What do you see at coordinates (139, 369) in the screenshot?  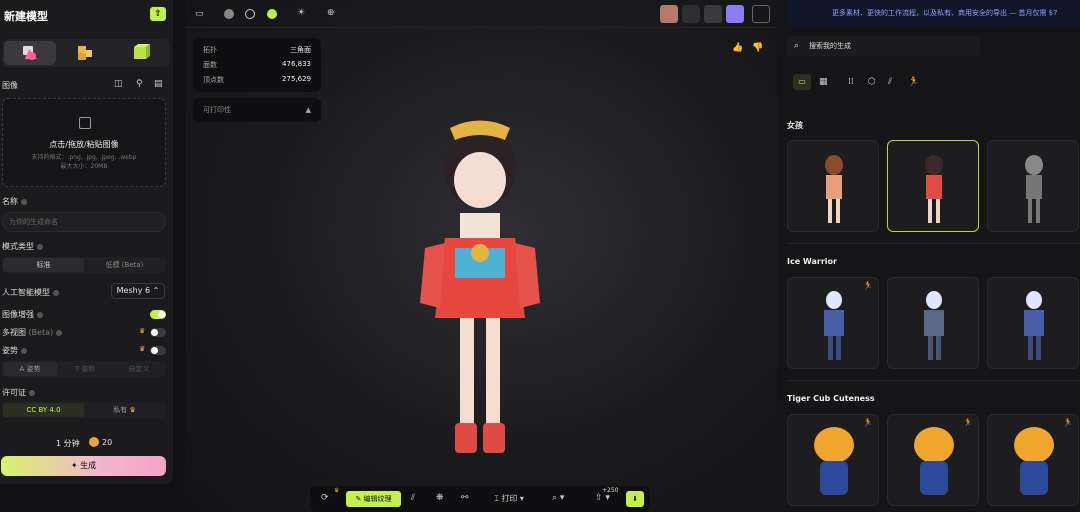 I see `pose-custom: 自定义` at bounding box center [139, 369].